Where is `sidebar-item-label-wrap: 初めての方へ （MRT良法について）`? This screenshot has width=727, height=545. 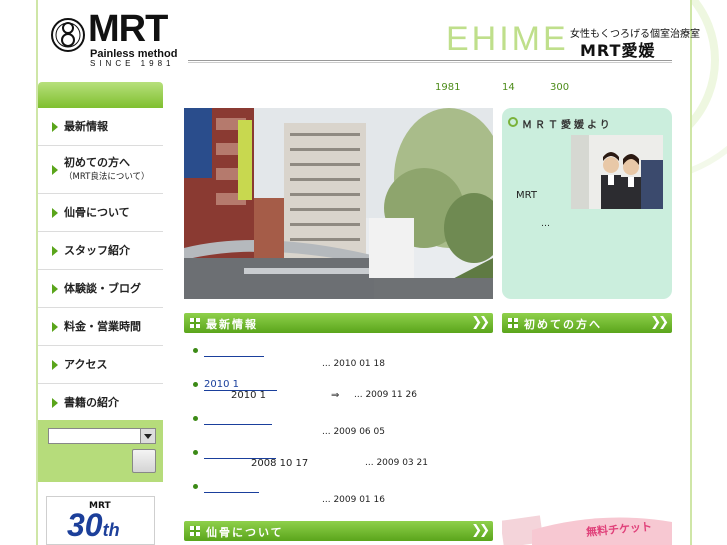 sidebar-item-label-wrap: 初めての方へ （MRT良法について） is located at coordinates (107, 170).